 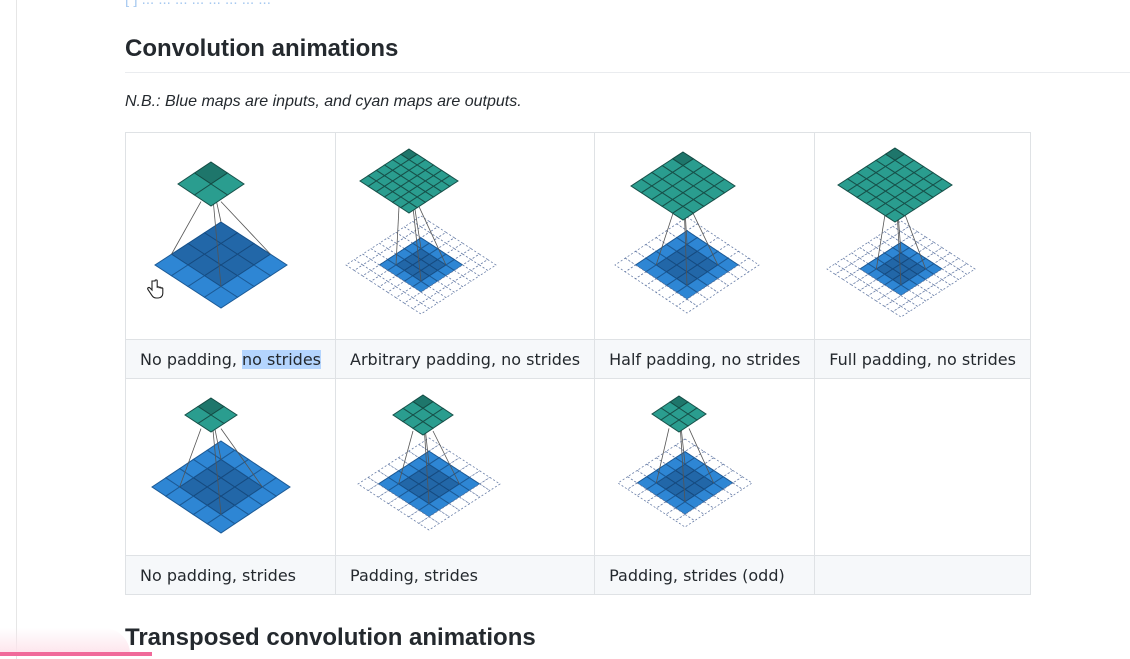 What do you see at coordinates (687, 232) in the screenshot?
I see `animation-half-padding-no-strides` at bounding box center [687, 232].